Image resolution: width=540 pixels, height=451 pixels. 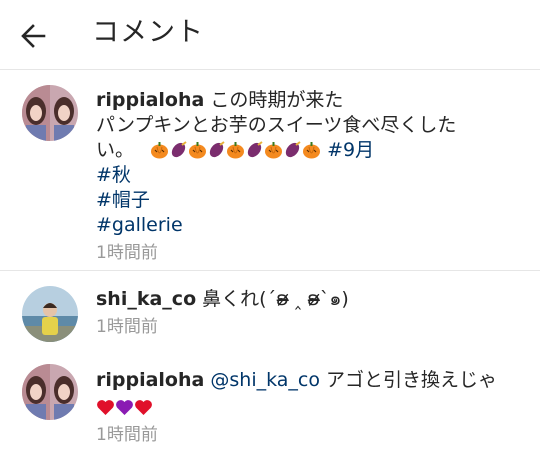 I want to click on back-button, so click(x=34, y=36).